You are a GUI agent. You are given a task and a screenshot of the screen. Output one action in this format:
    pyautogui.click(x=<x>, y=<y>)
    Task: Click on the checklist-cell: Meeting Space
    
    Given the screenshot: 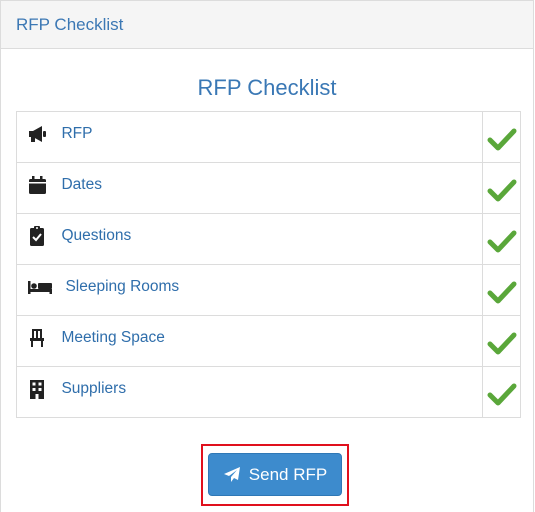 What is the action you would take?
    pyautogui.click(x=249, y=341)
    